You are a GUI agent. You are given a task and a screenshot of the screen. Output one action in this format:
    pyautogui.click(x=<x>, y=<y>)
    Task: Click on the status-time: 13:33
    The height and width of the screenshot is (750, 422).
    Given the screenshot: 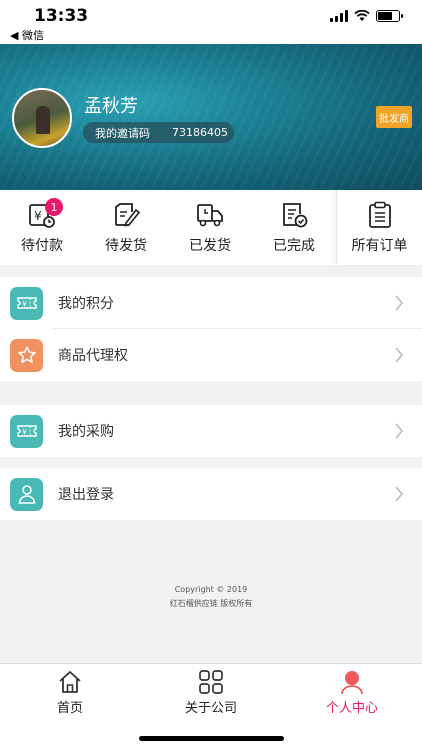 What is the action you would take?
    pyautogui.click(x=61, y=16)
    